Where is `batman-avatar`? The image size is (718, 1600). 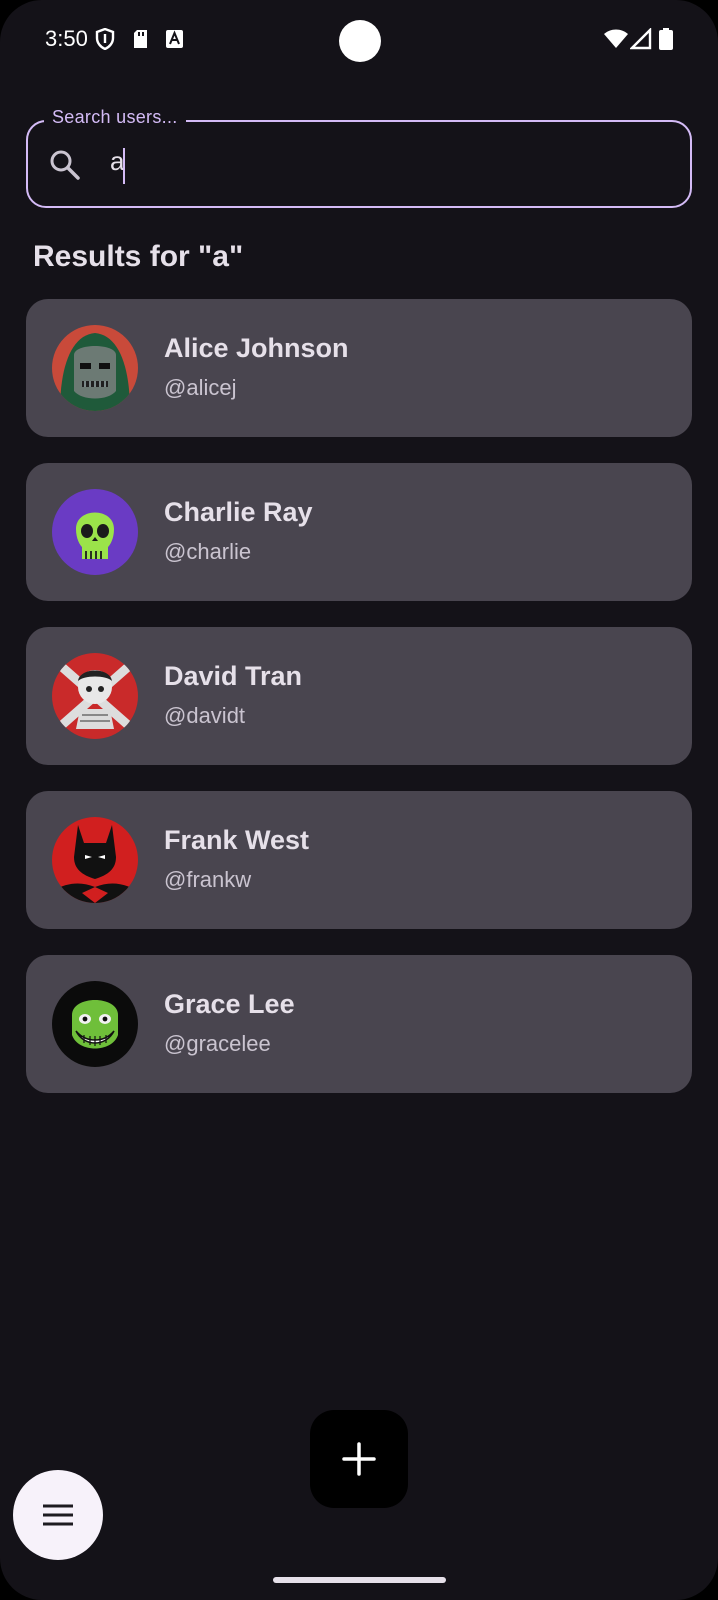
batman-avatar is located at coordinates (95, 860).